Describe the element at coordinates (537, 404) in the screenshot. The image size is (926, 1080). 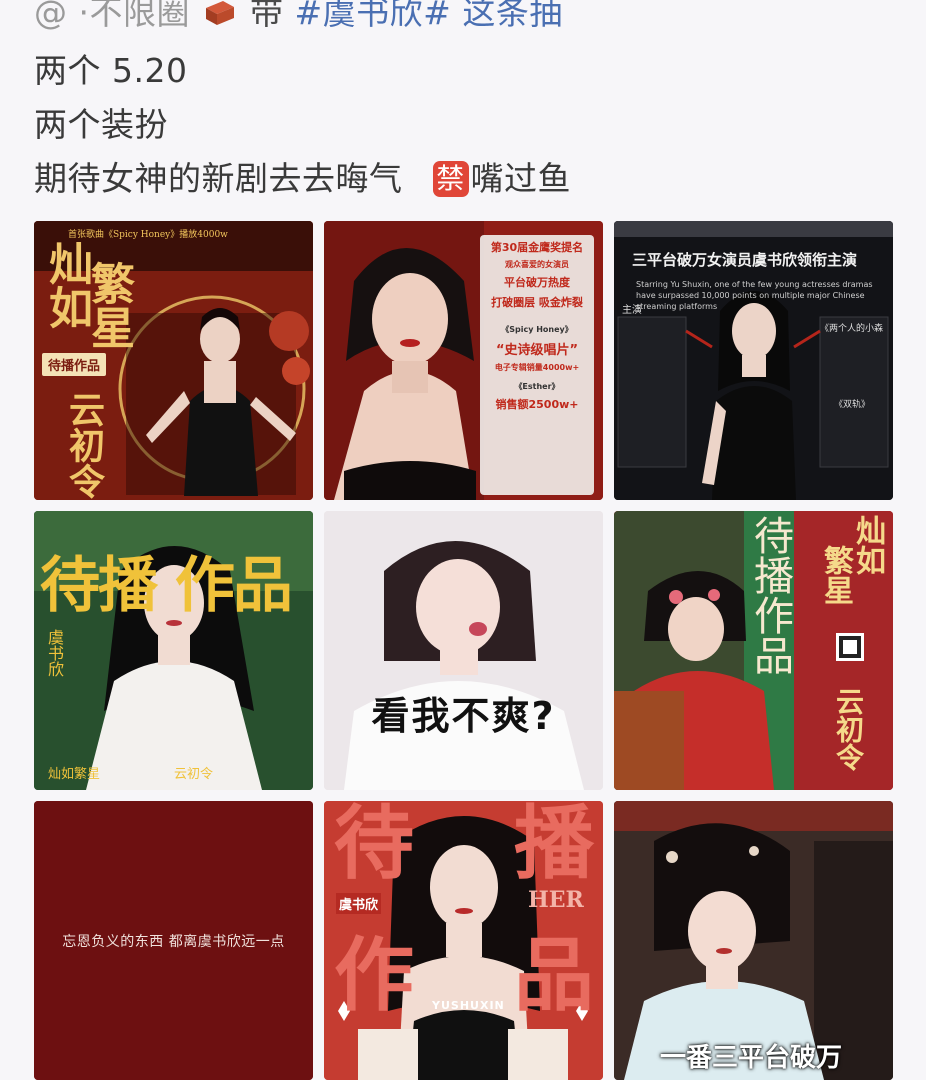
I see `tile-2-line-9: 销售额2500w+` at that location.